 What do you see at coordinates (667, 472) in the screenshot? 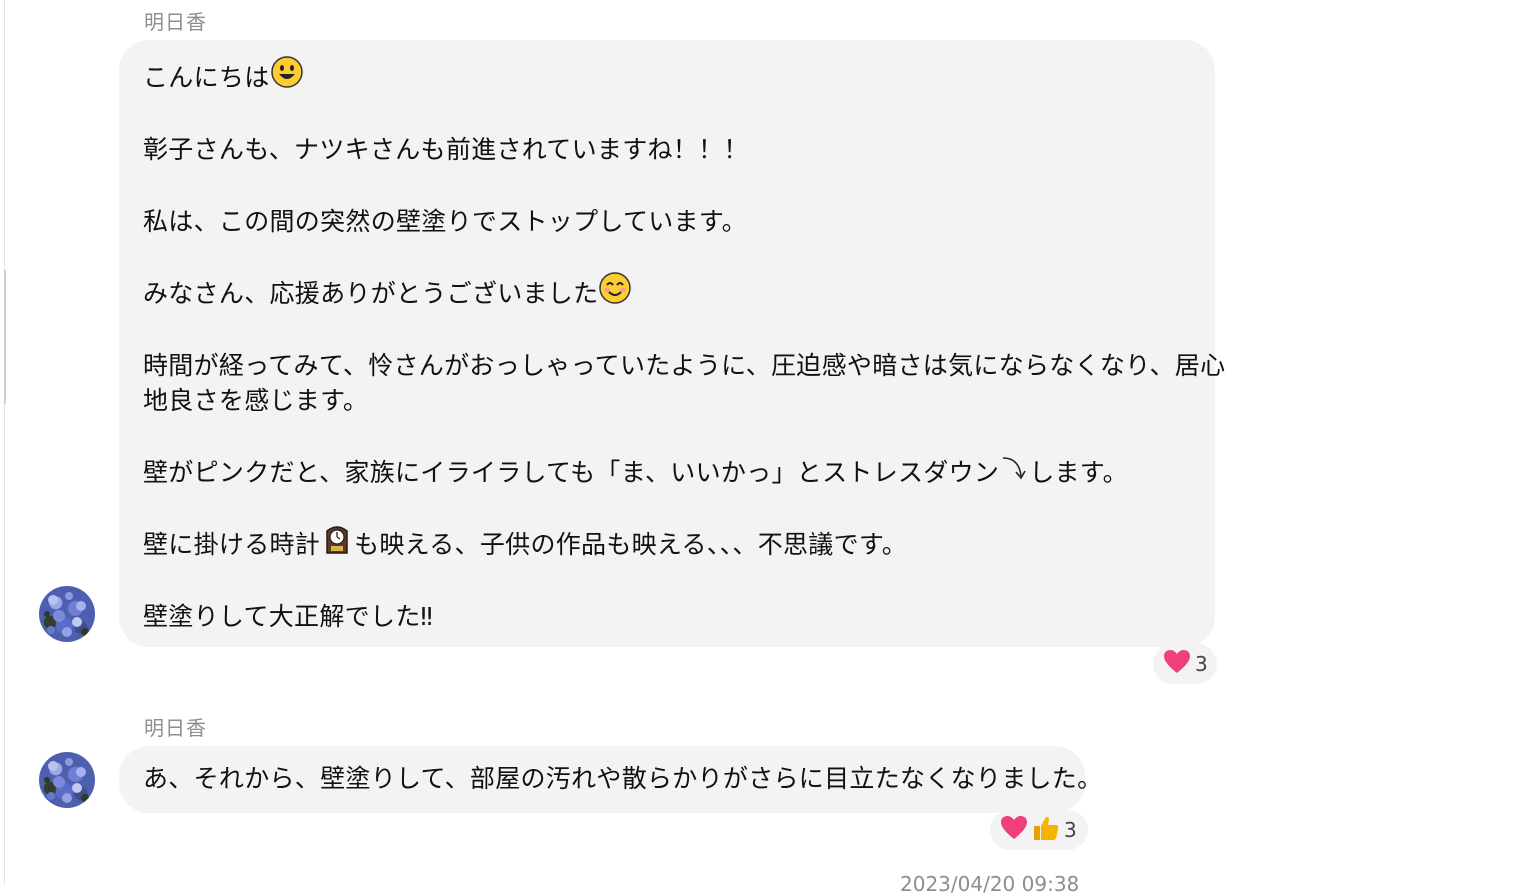
I see `message-line: 壁がピンクだと、家族にイライラしても「ま、いいかっ」とストレスダウン します。` at bounding box center [667, 472].